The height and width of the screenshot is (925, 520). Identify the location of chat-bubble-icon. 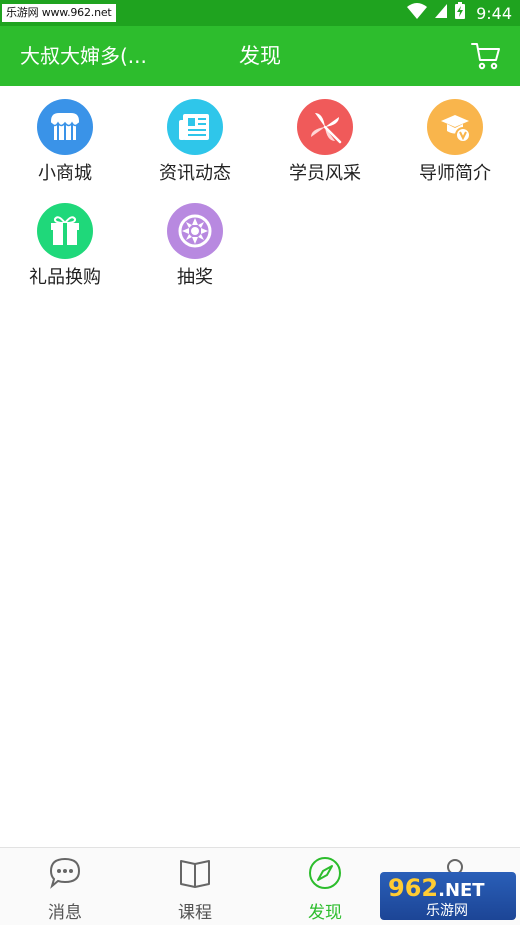
(65, 873).